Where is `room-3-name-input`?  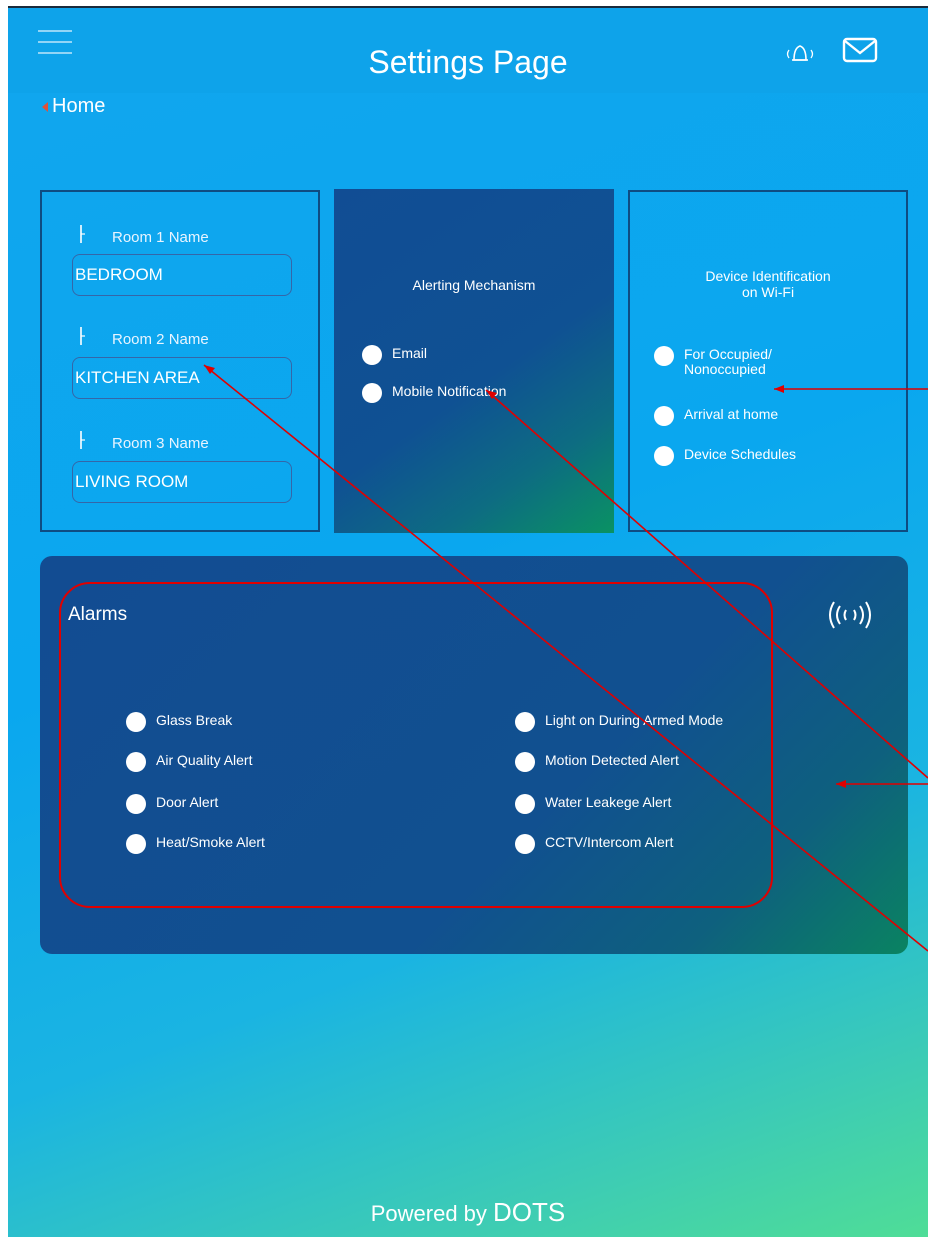
room-3-name-input is located at coordinates (182, 482).